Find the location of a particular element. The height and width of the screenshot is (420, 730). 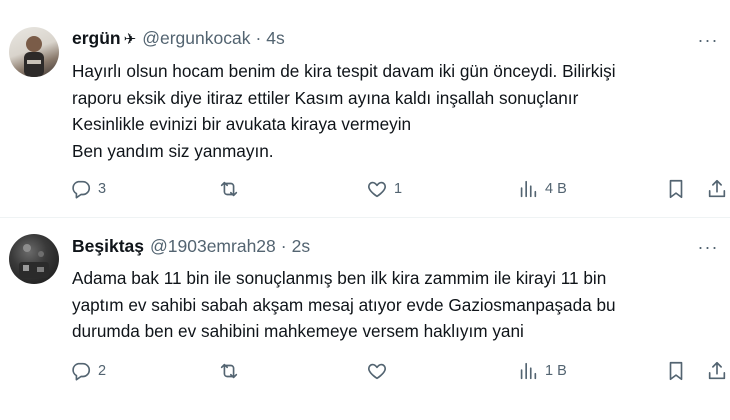

like-button: 1 is located at coordinates (384, 189).